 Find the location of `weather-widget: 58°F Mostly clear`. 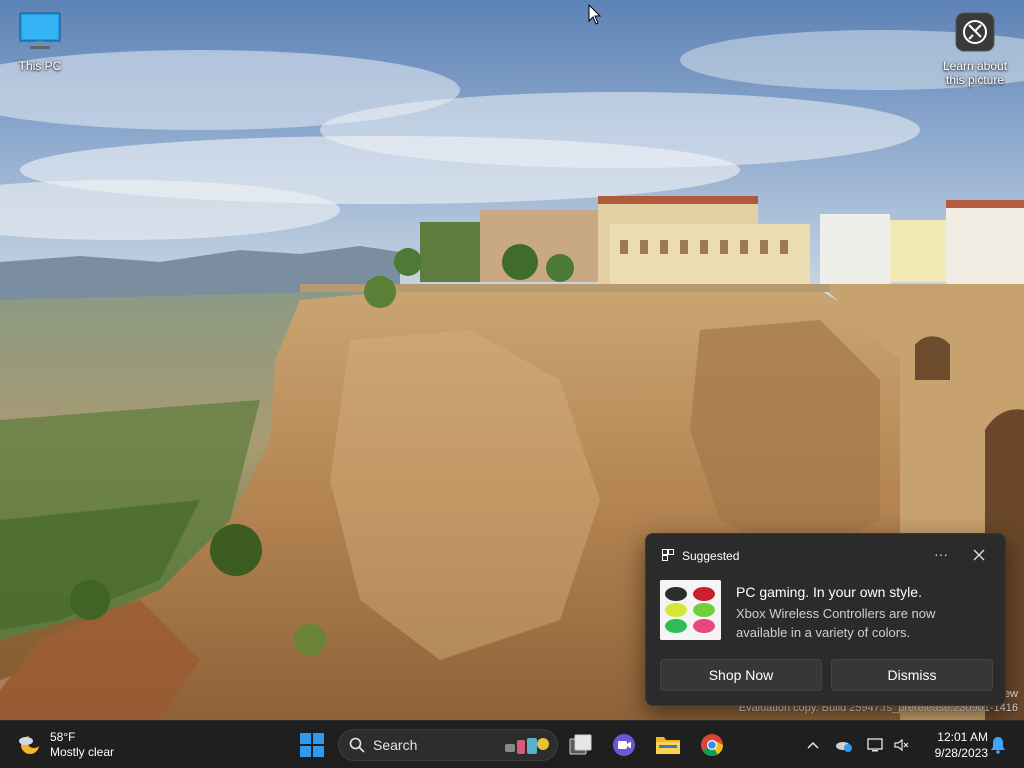

weather-widget: 58°F Mostly clear is located at coordinates (65, 745).